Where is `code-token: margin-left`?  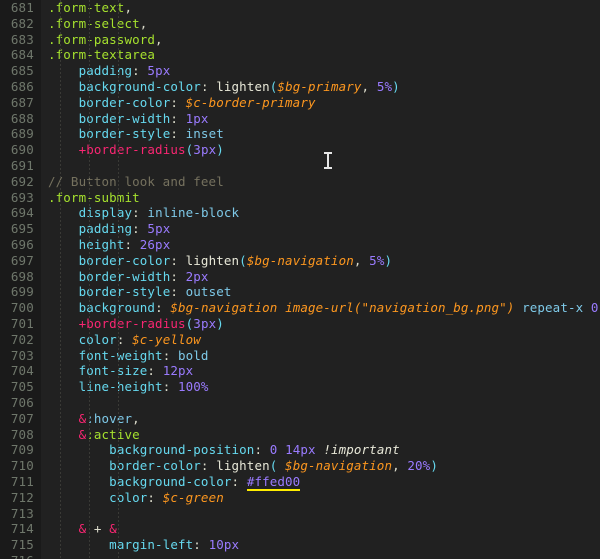
code-token: margin-left is located at coordinates (151, 545).